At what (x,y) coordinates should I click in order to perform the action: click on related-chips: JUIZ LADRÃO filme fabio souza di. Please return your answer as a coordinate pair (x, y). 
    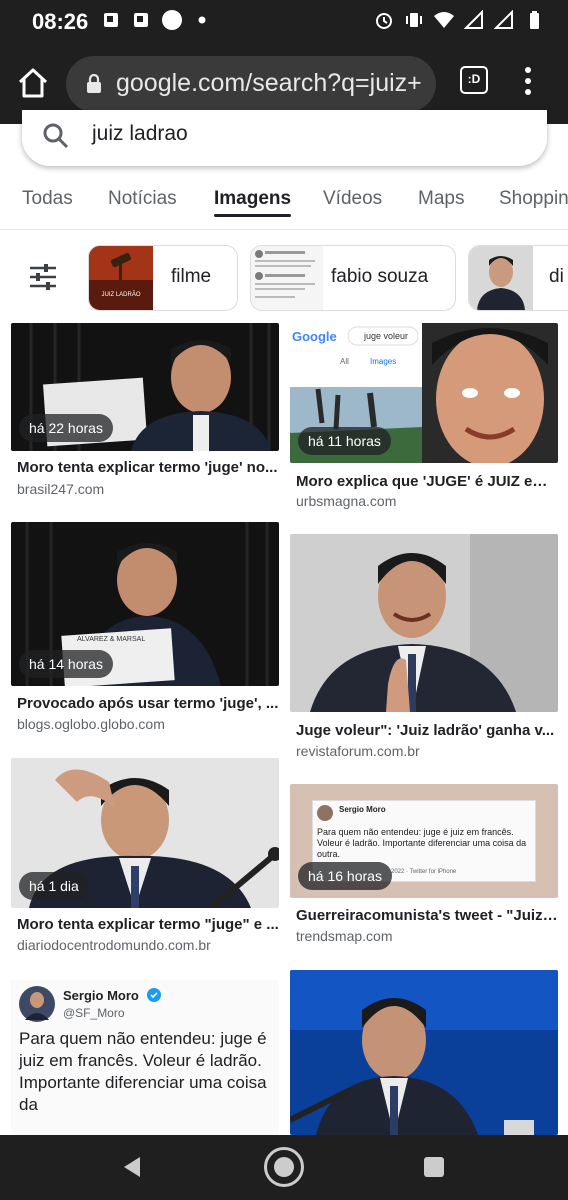
    Looking at the image, I should click on (284, 278).